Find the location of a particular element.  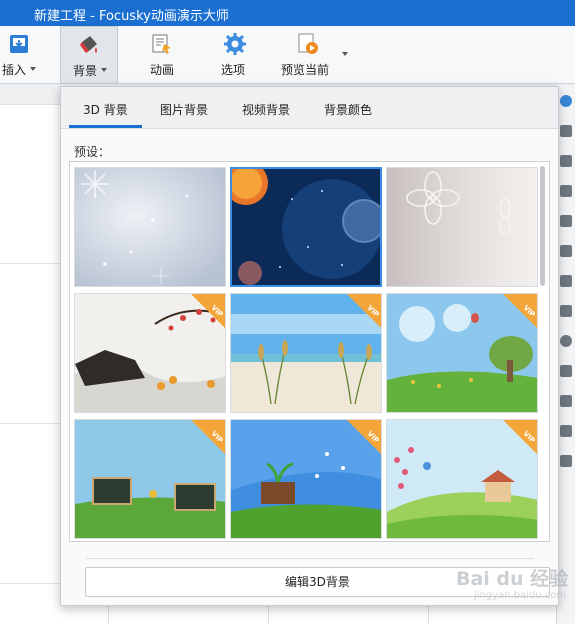

options-button: 选项 is located at coordinates (236, 55).